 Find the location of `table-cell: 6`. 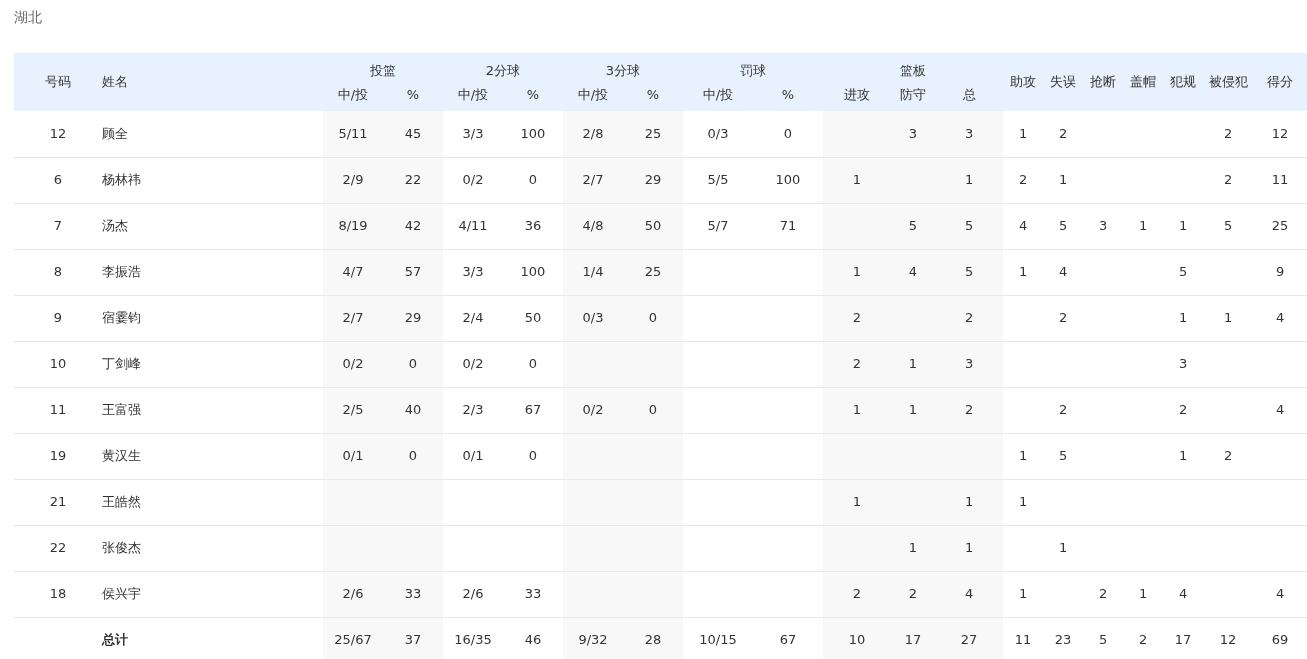

table-cell: 6 is located at coordinates (58, 180).